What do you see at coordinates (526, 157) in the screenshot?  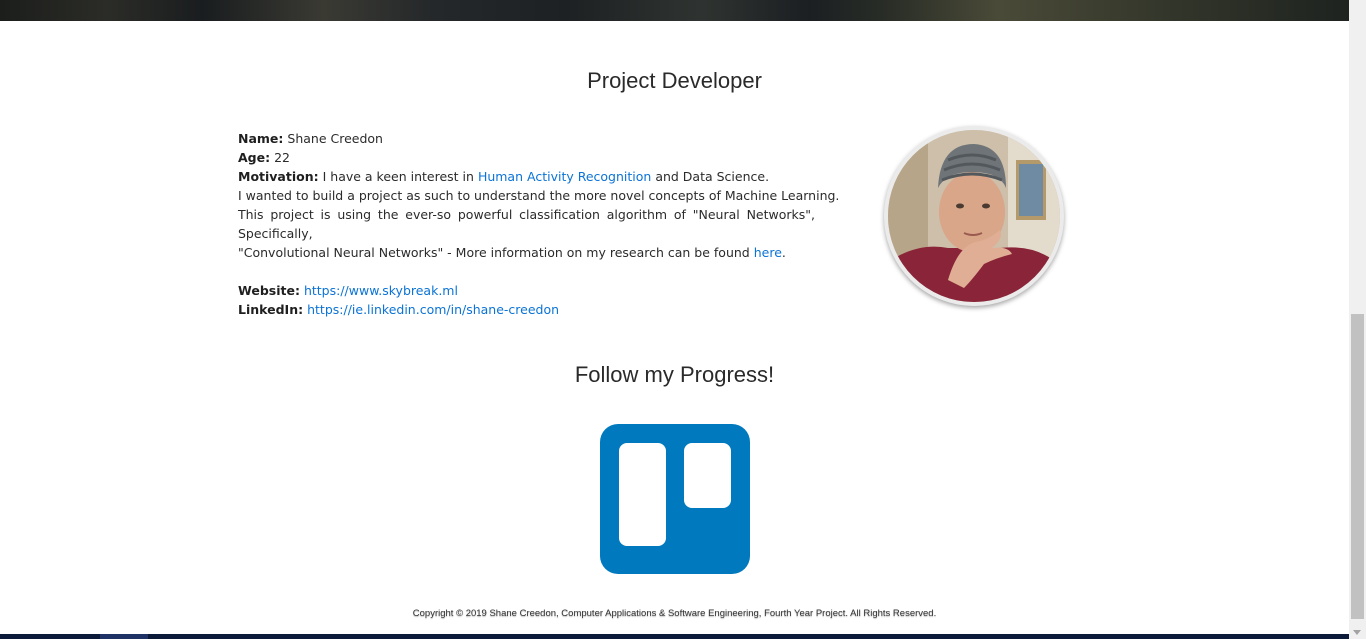 I see `age-row: Age: 22` at bounding box center [526, 157].